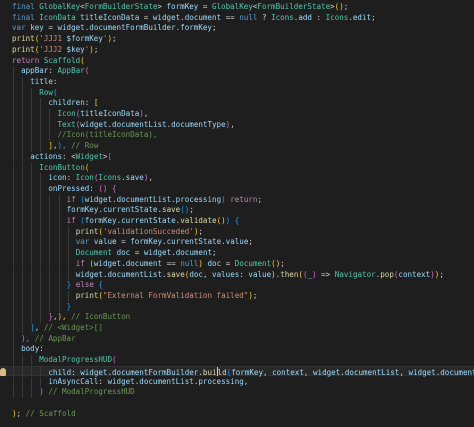 This screenshot has width=474, height=427. Describe the element at coordinates (237, 339) in the screenshot. I see `code-line: ), // AppBar` at that location.